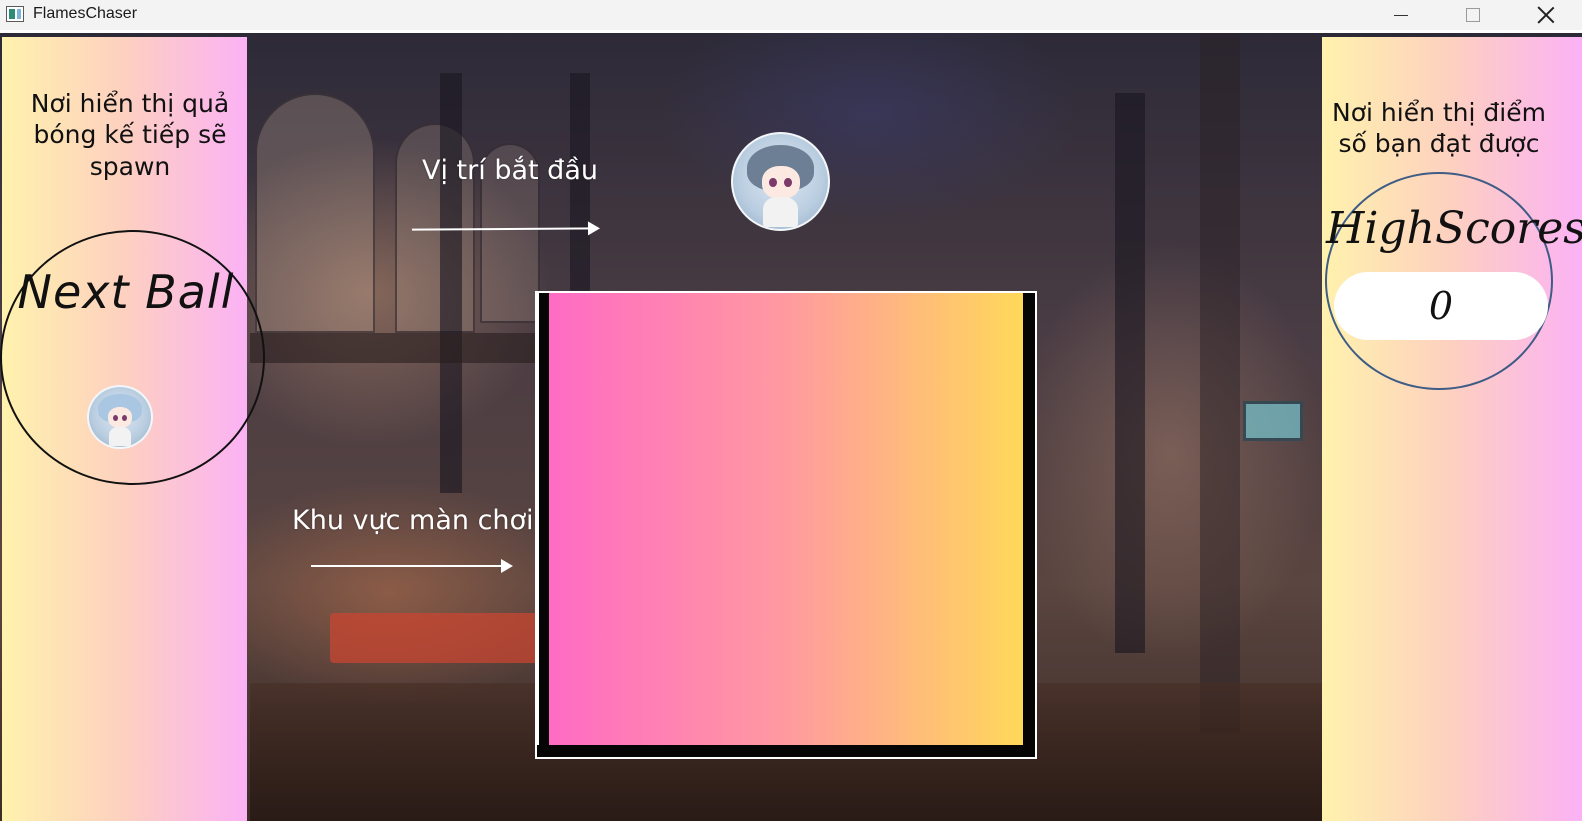 The height and width of the screenshot is (821, 1582). What do you see at coordinates (315, 213) in the screenshot?
I see `background-window-arch` at bounding box center [315, 213].